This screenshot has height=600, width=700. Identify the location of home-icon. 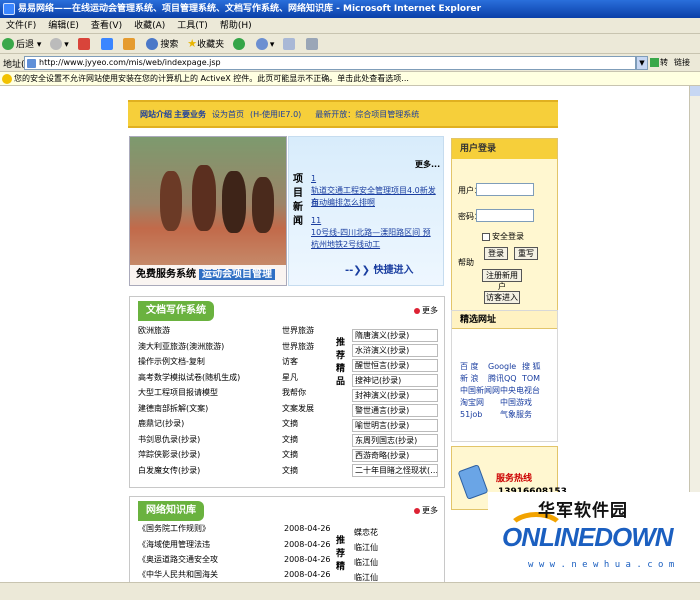
(129, 44).